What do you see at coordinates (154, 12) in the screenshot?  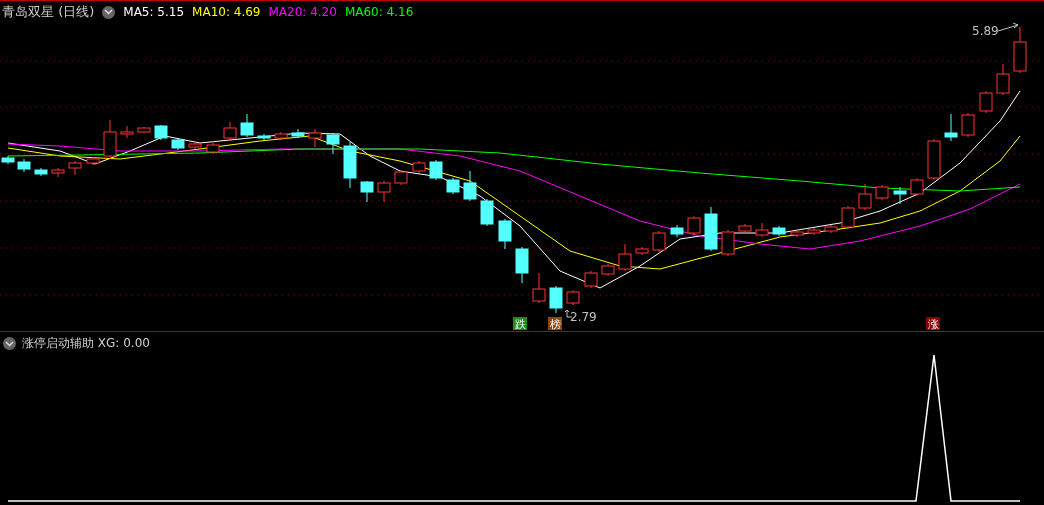 I see `moving-average-label: MA5: 5.15` at bounding box center [154, 12].